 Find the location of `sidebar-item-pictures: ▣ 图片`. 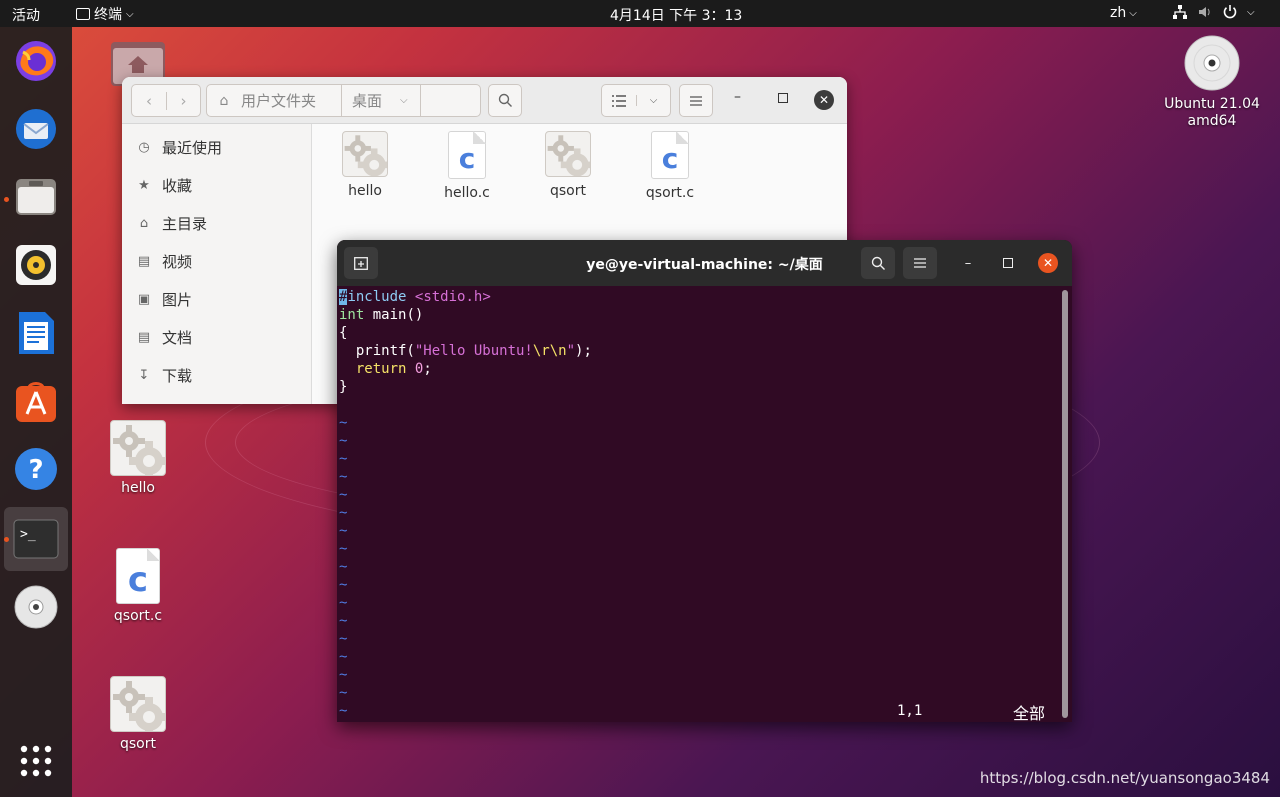

sidebar-item-pictures: ▣ 图片 is located at coordinates (216, 299).